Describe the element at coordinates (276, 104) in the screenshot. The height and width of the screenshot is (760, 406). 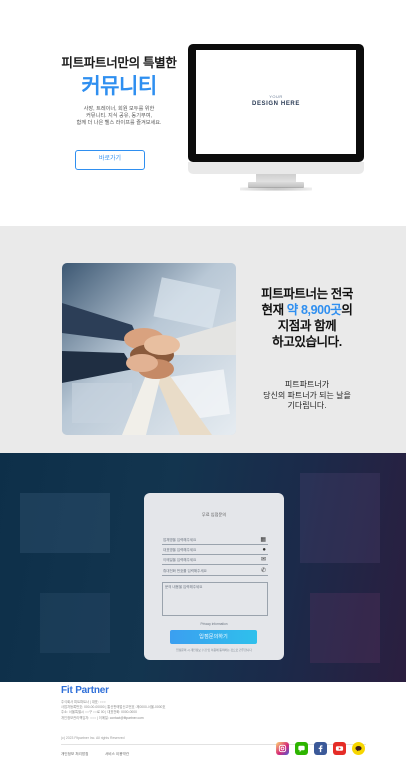
I see `mockup-design-text: DESIGN HERE` at that location.